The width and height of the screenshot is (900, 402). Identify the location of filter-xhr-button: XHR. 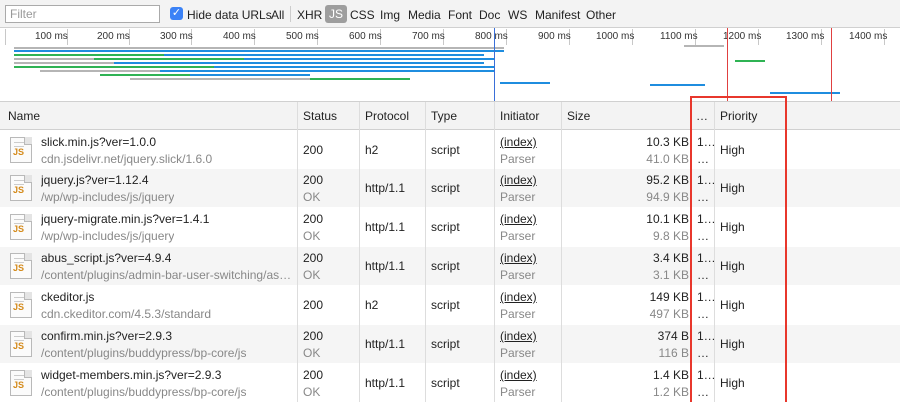
(309, 15).